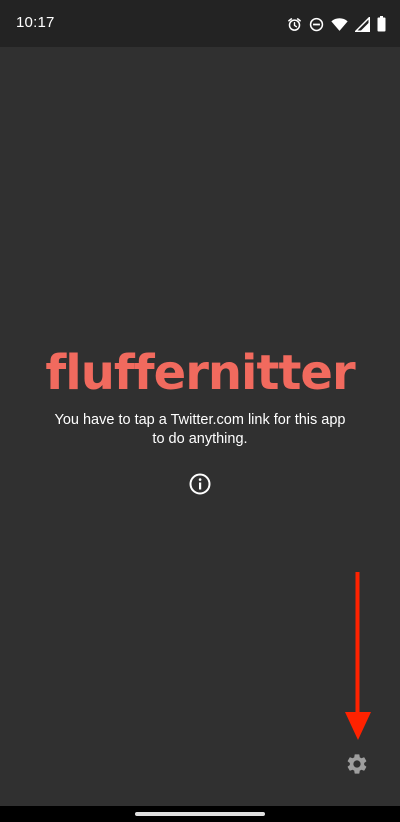 The image size is (400, 822). What do you see at coordinates (35, 22) in the screenshot?
I see `status-time: 10:17` at bounding box center [35, 22].